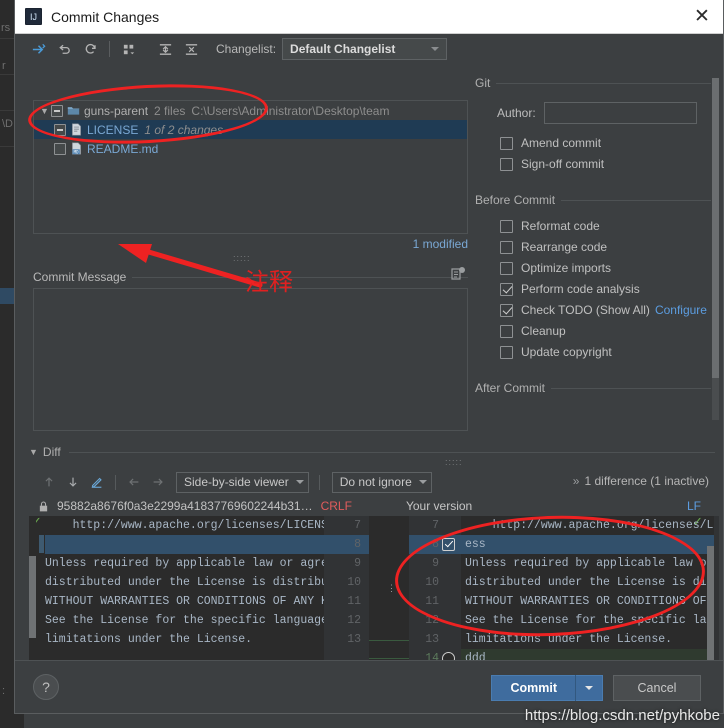  Describe the element at coordinates (245, 258) in the screenshot. I see `splitter-grip: :::::` at that location.